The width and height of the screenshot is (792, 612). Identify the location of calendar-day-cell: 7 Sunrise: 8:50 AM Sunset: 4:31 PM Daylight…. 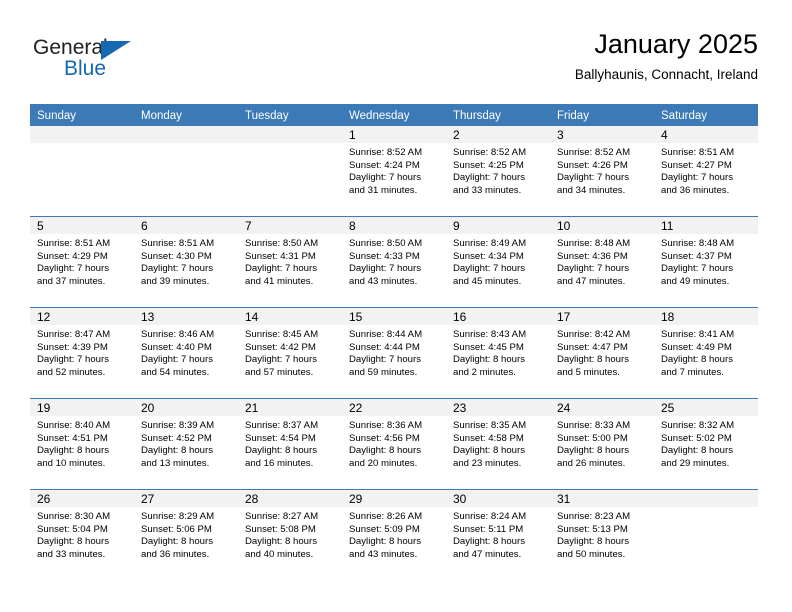
(290, 262).